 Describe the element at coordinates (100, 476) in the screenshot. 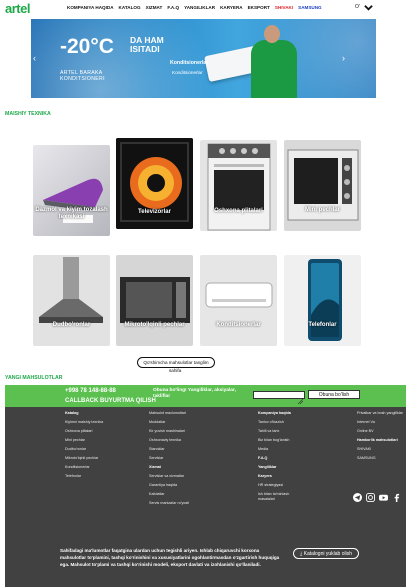

I see `footer-link: Telefonlar` at that location.